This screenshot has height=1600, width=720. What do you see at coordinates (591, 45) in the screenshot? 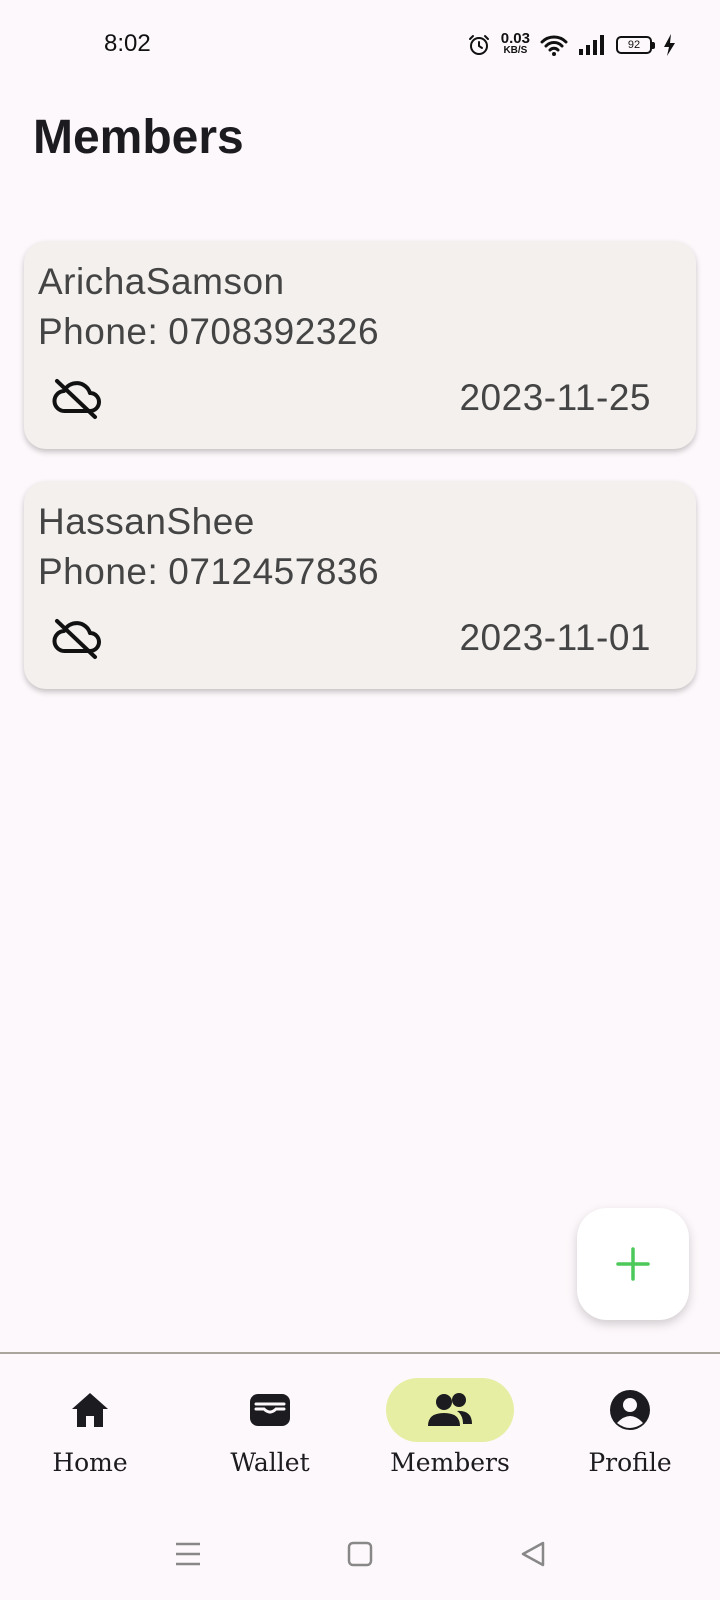
I see `signal-icon` at bounding box center [591, 45].